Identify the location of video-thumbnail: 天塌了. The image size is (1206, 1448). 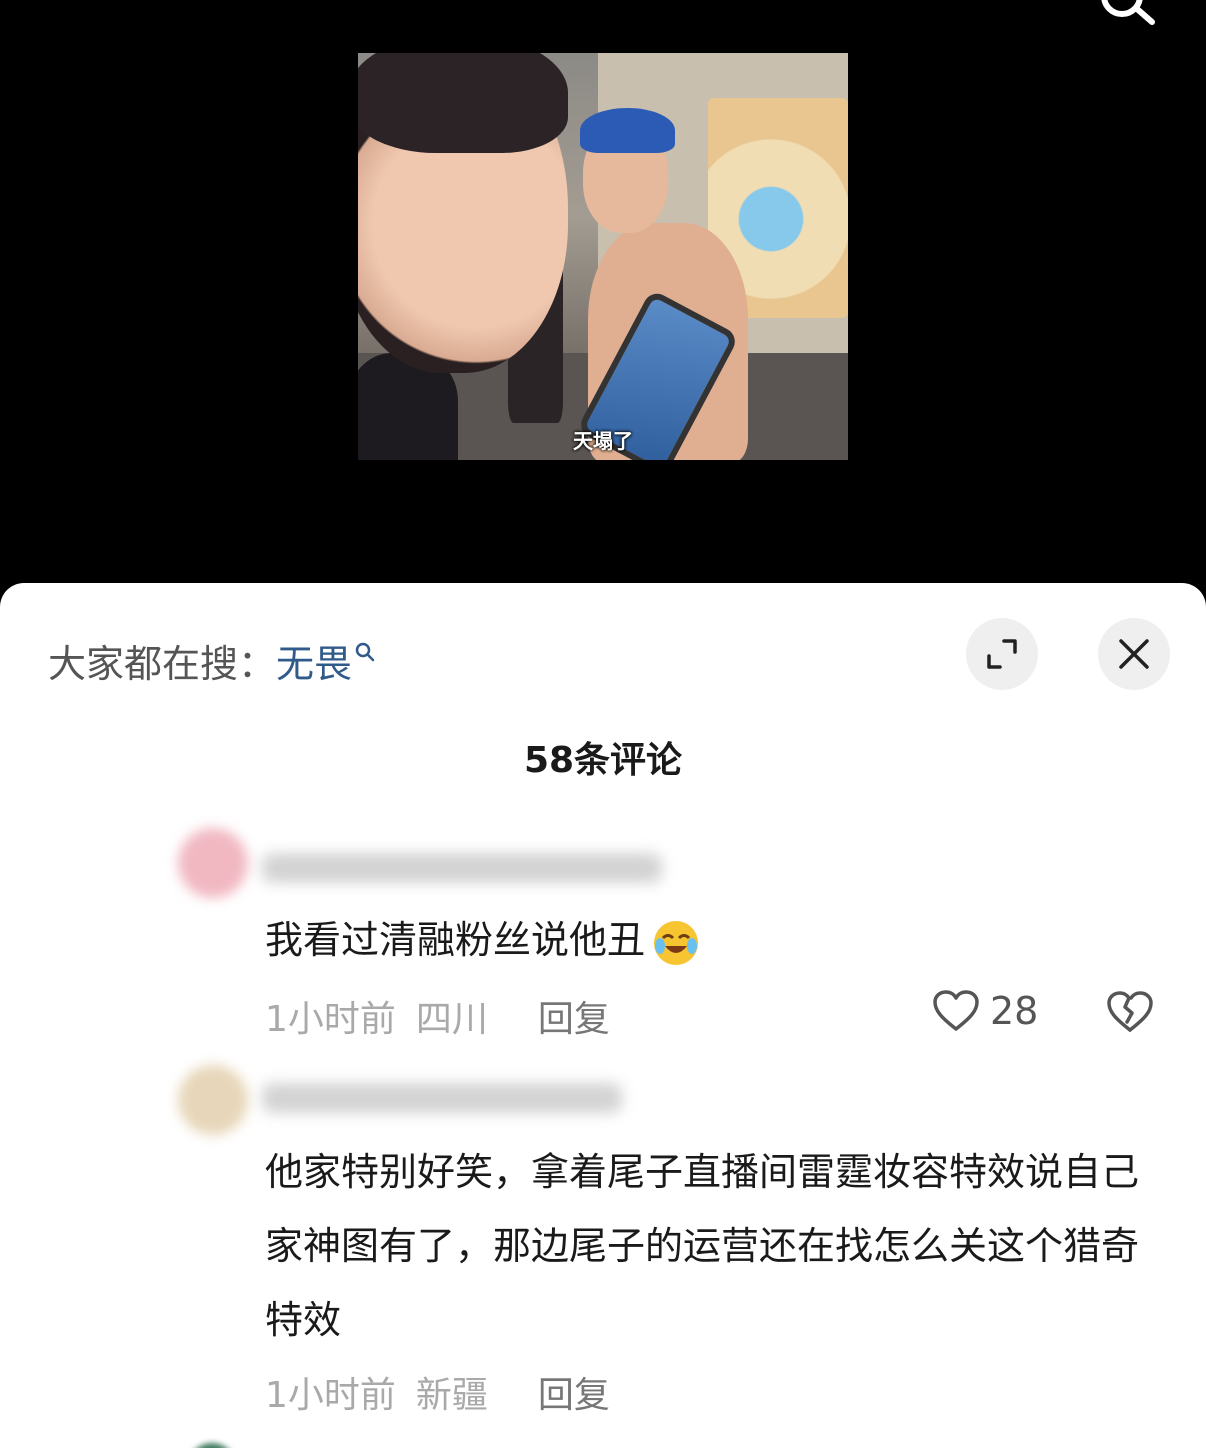
(603, 256).